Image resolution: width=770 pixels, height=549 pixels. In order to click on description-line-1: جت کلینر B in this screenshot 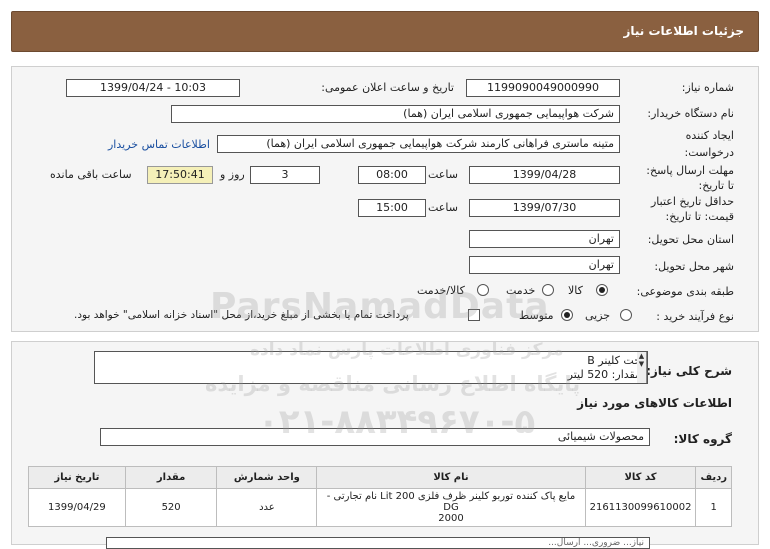, I will do `click(614, 360)`.